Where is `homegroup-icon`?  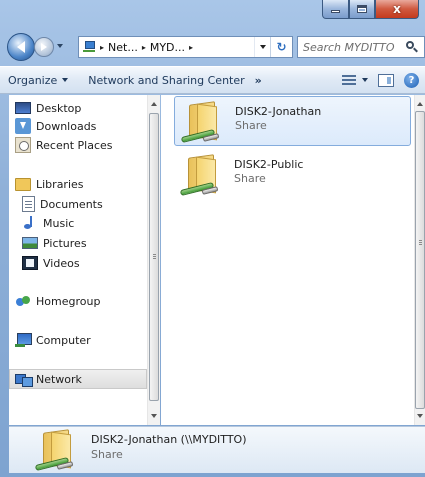 homegroup-icon is located at coordinates (23, 301).